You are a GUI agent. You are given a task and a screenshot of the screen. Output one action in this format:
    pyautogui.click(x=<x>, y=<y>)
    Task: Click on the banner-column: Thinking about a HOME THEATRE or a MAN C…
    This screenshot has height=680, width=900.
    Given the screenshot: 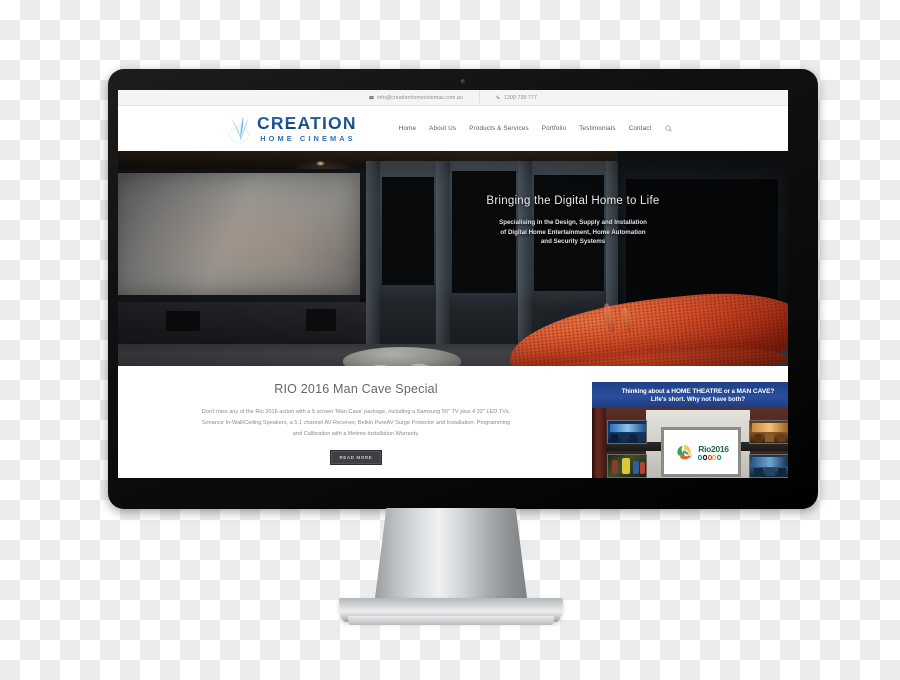 What is the action you would take?
    pyautogui.click(x=687, y=430)
    